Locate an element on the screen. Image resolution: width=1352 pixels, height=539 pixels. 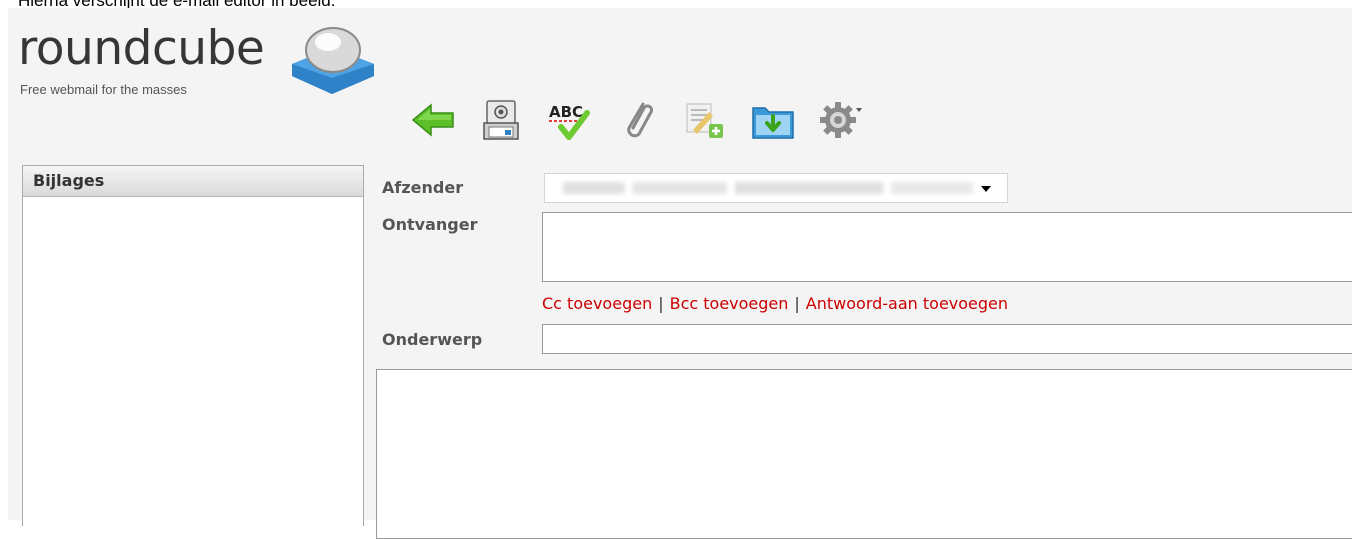
subject-label: Onderwerp is located at coordinates (432, 339).